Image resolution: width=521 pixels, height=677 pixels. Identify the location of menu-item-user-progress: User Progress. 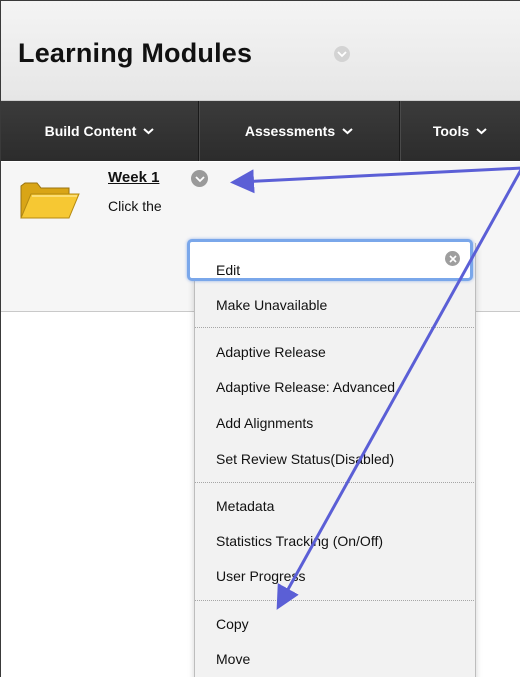
(260, 576).